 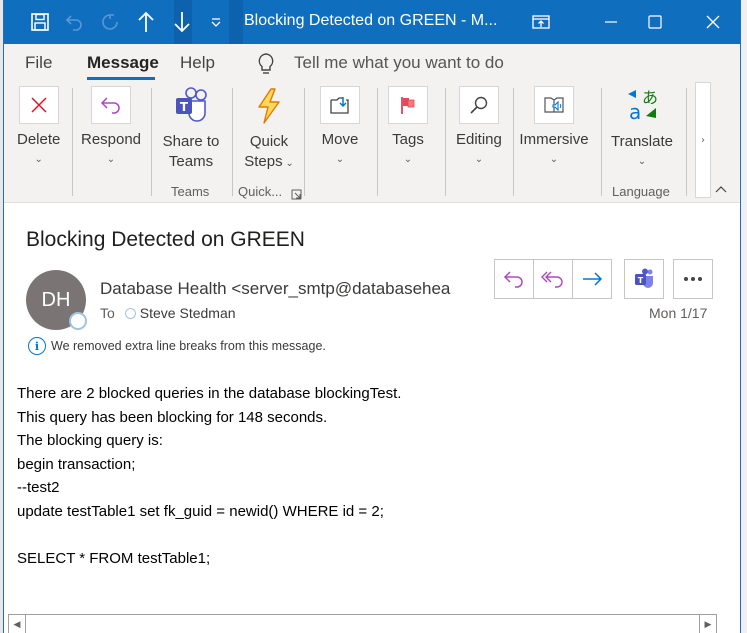 I want to click on reply-all-button, so click(x=553, y=279).